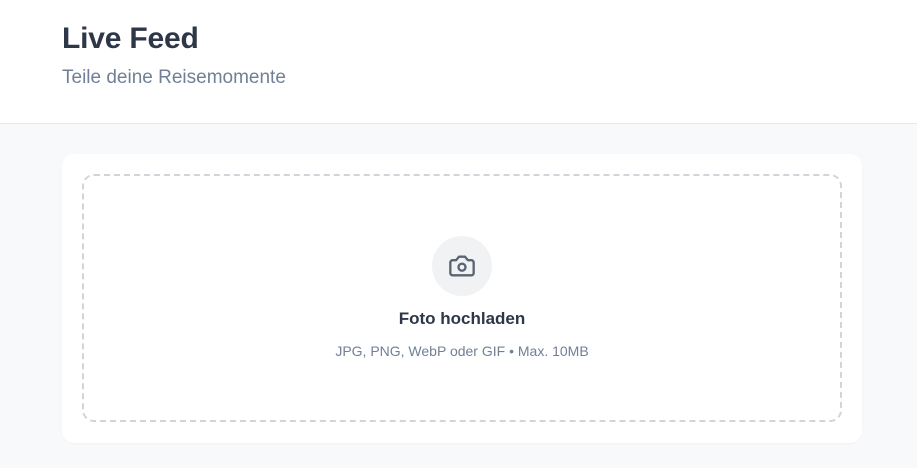 The image size is (917, 468). I want to click on camera-icon-container, so click(462, 266).